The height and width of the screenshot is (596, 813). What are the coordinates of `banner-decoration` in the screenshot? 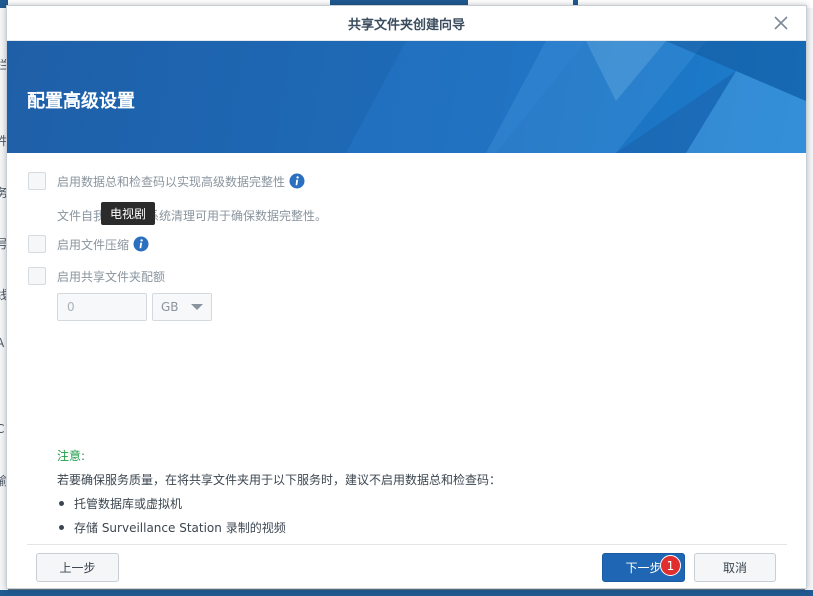 It's located at (576, 97).